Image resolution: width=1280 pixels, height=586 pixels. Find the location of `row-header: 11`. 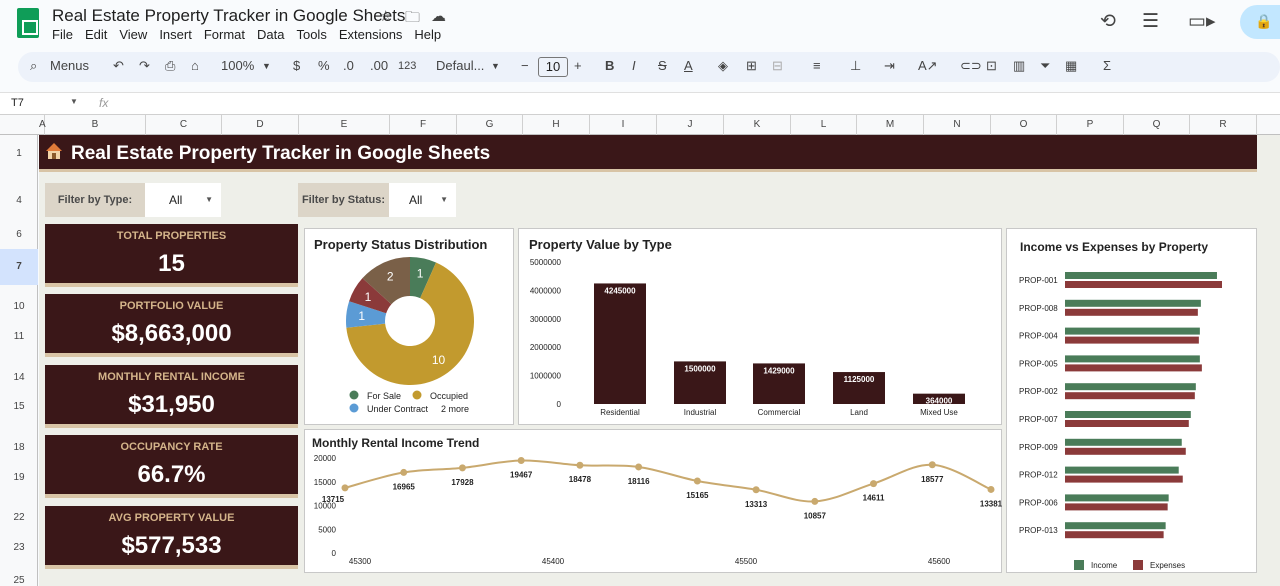

row-header: 11 is located at coordinates (19, 336).